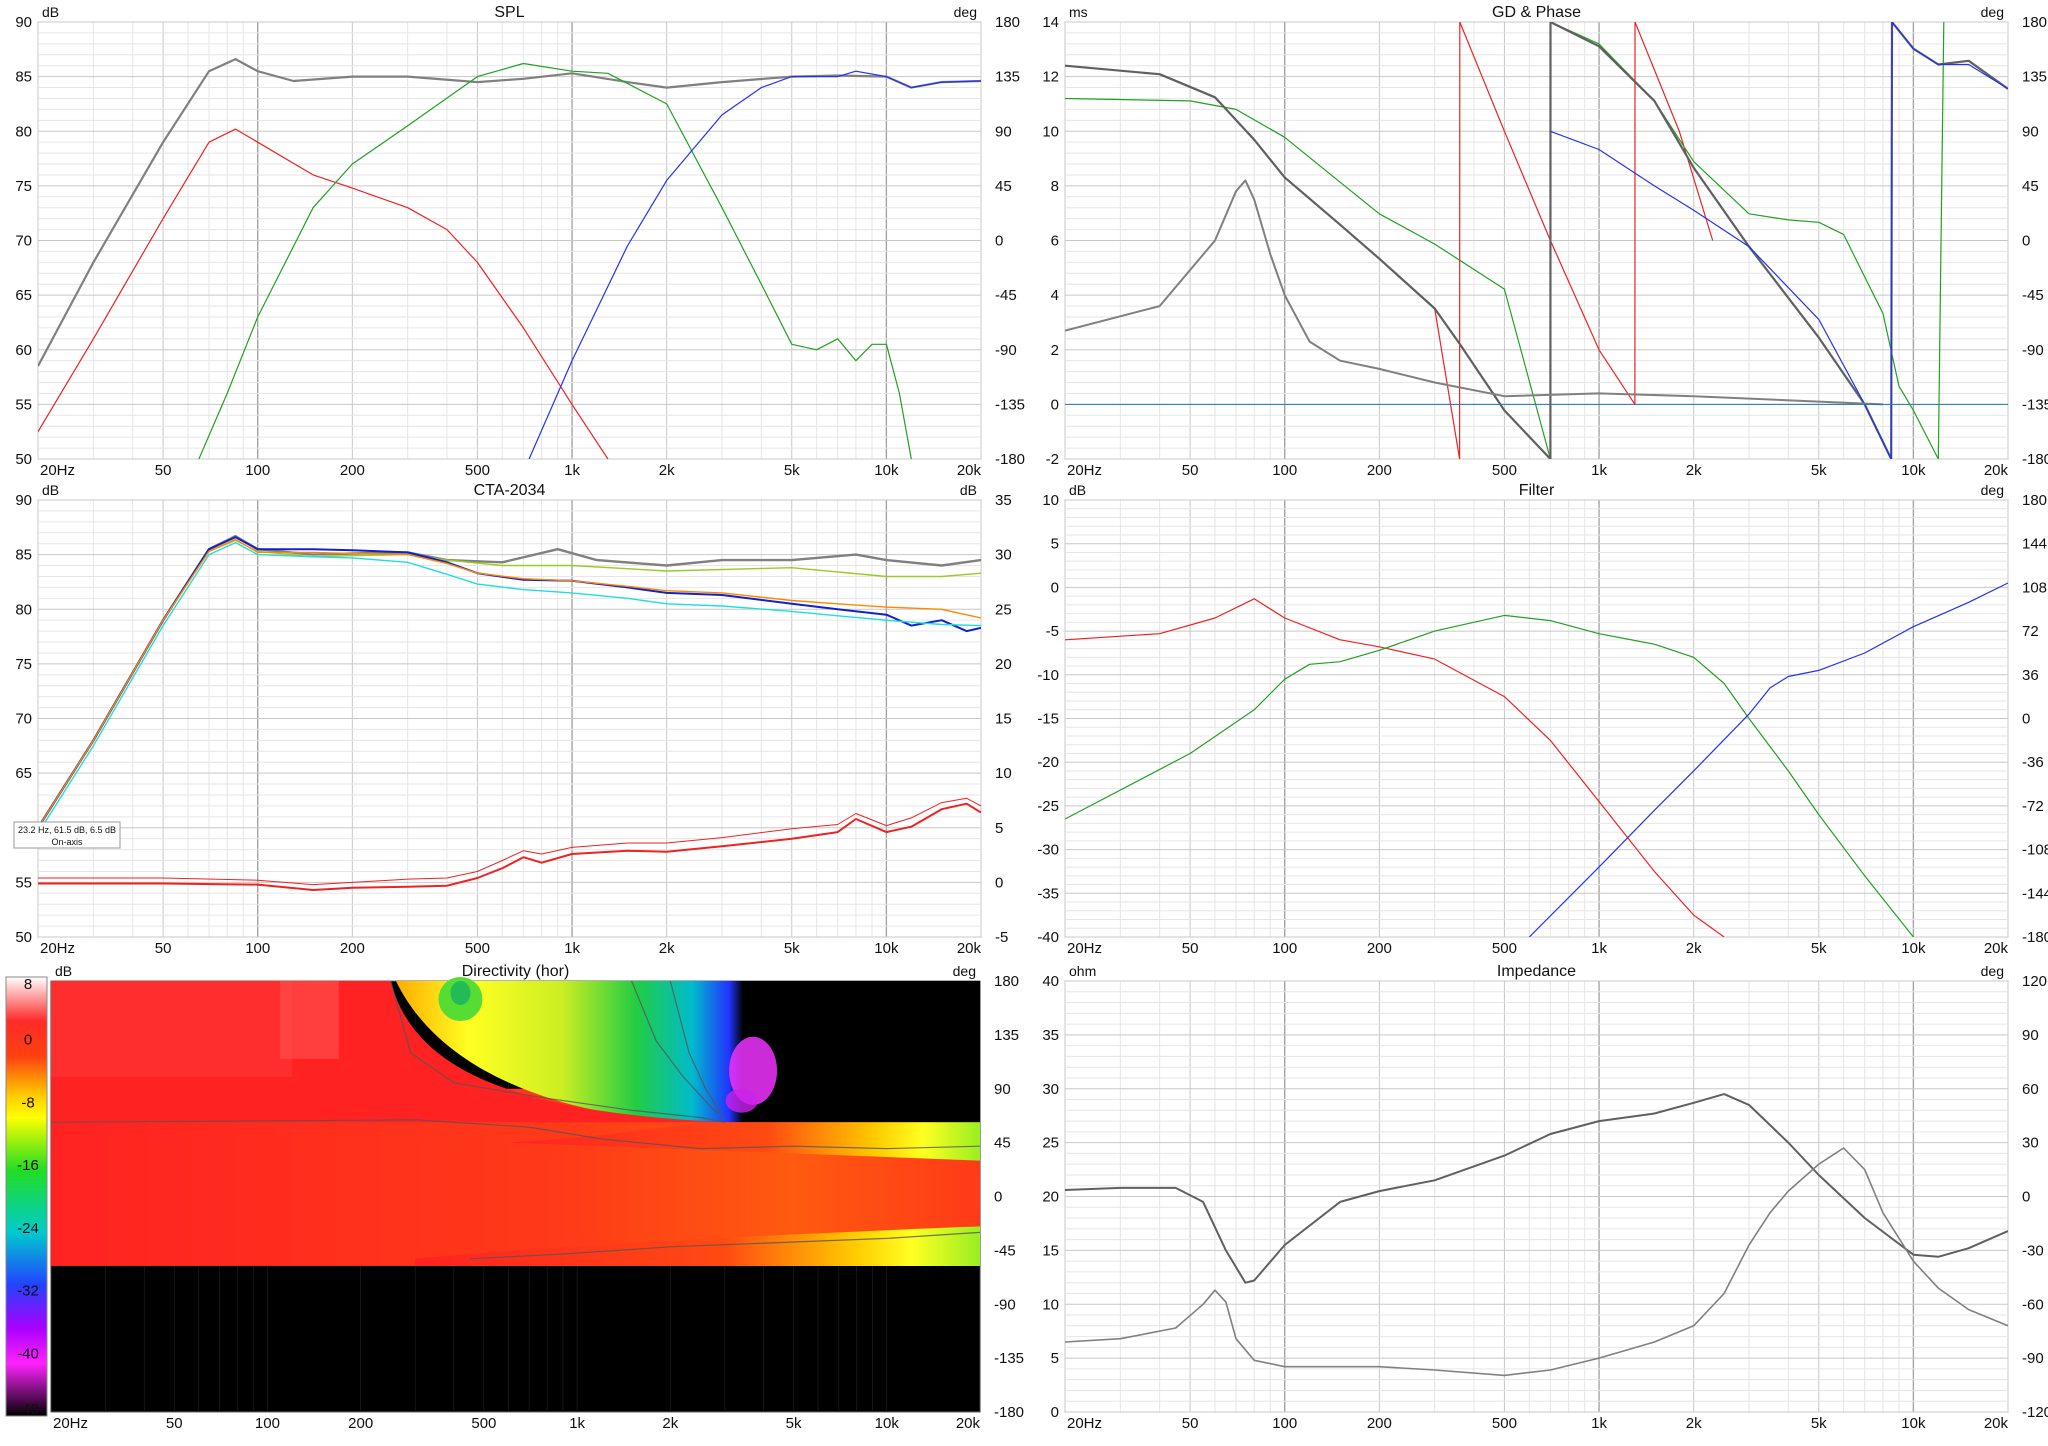 This screenshot has height=1446, width=2048. I want to click on chart-title: GD & Phase, so click(1536, 12).